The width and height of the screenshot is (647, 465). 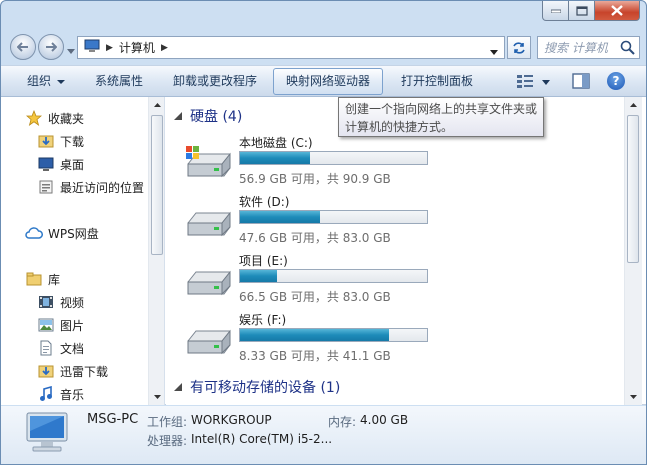 What do you see at coordinates (215, 81) in the screenshot?
I see `uninstall-program-button: 卸载或更改程序` at bounding box center [215, 81].